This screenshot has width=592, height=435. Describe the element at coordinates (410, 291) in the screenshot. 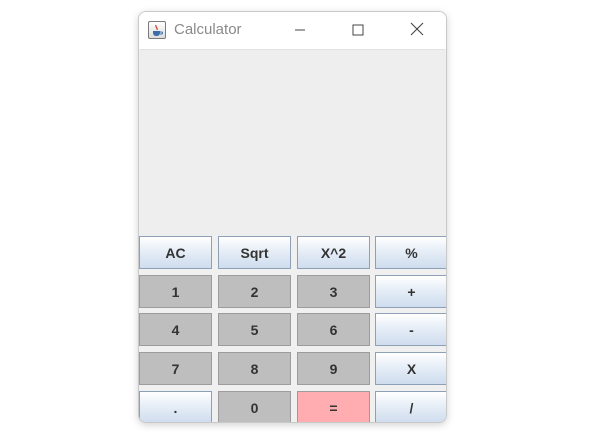

I see `plus-button: +` at that location.